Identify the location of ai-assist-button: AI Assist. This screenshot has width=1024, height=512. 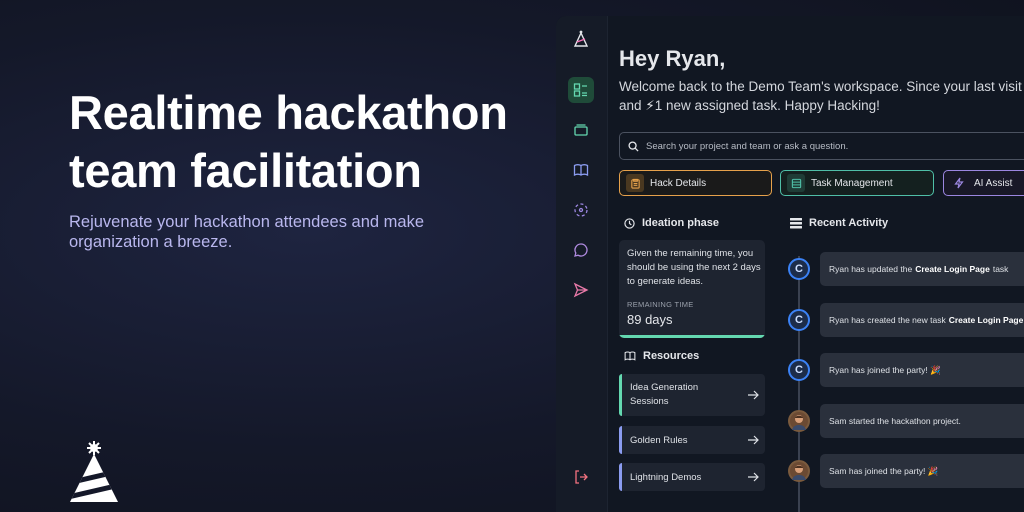
(983, 183).